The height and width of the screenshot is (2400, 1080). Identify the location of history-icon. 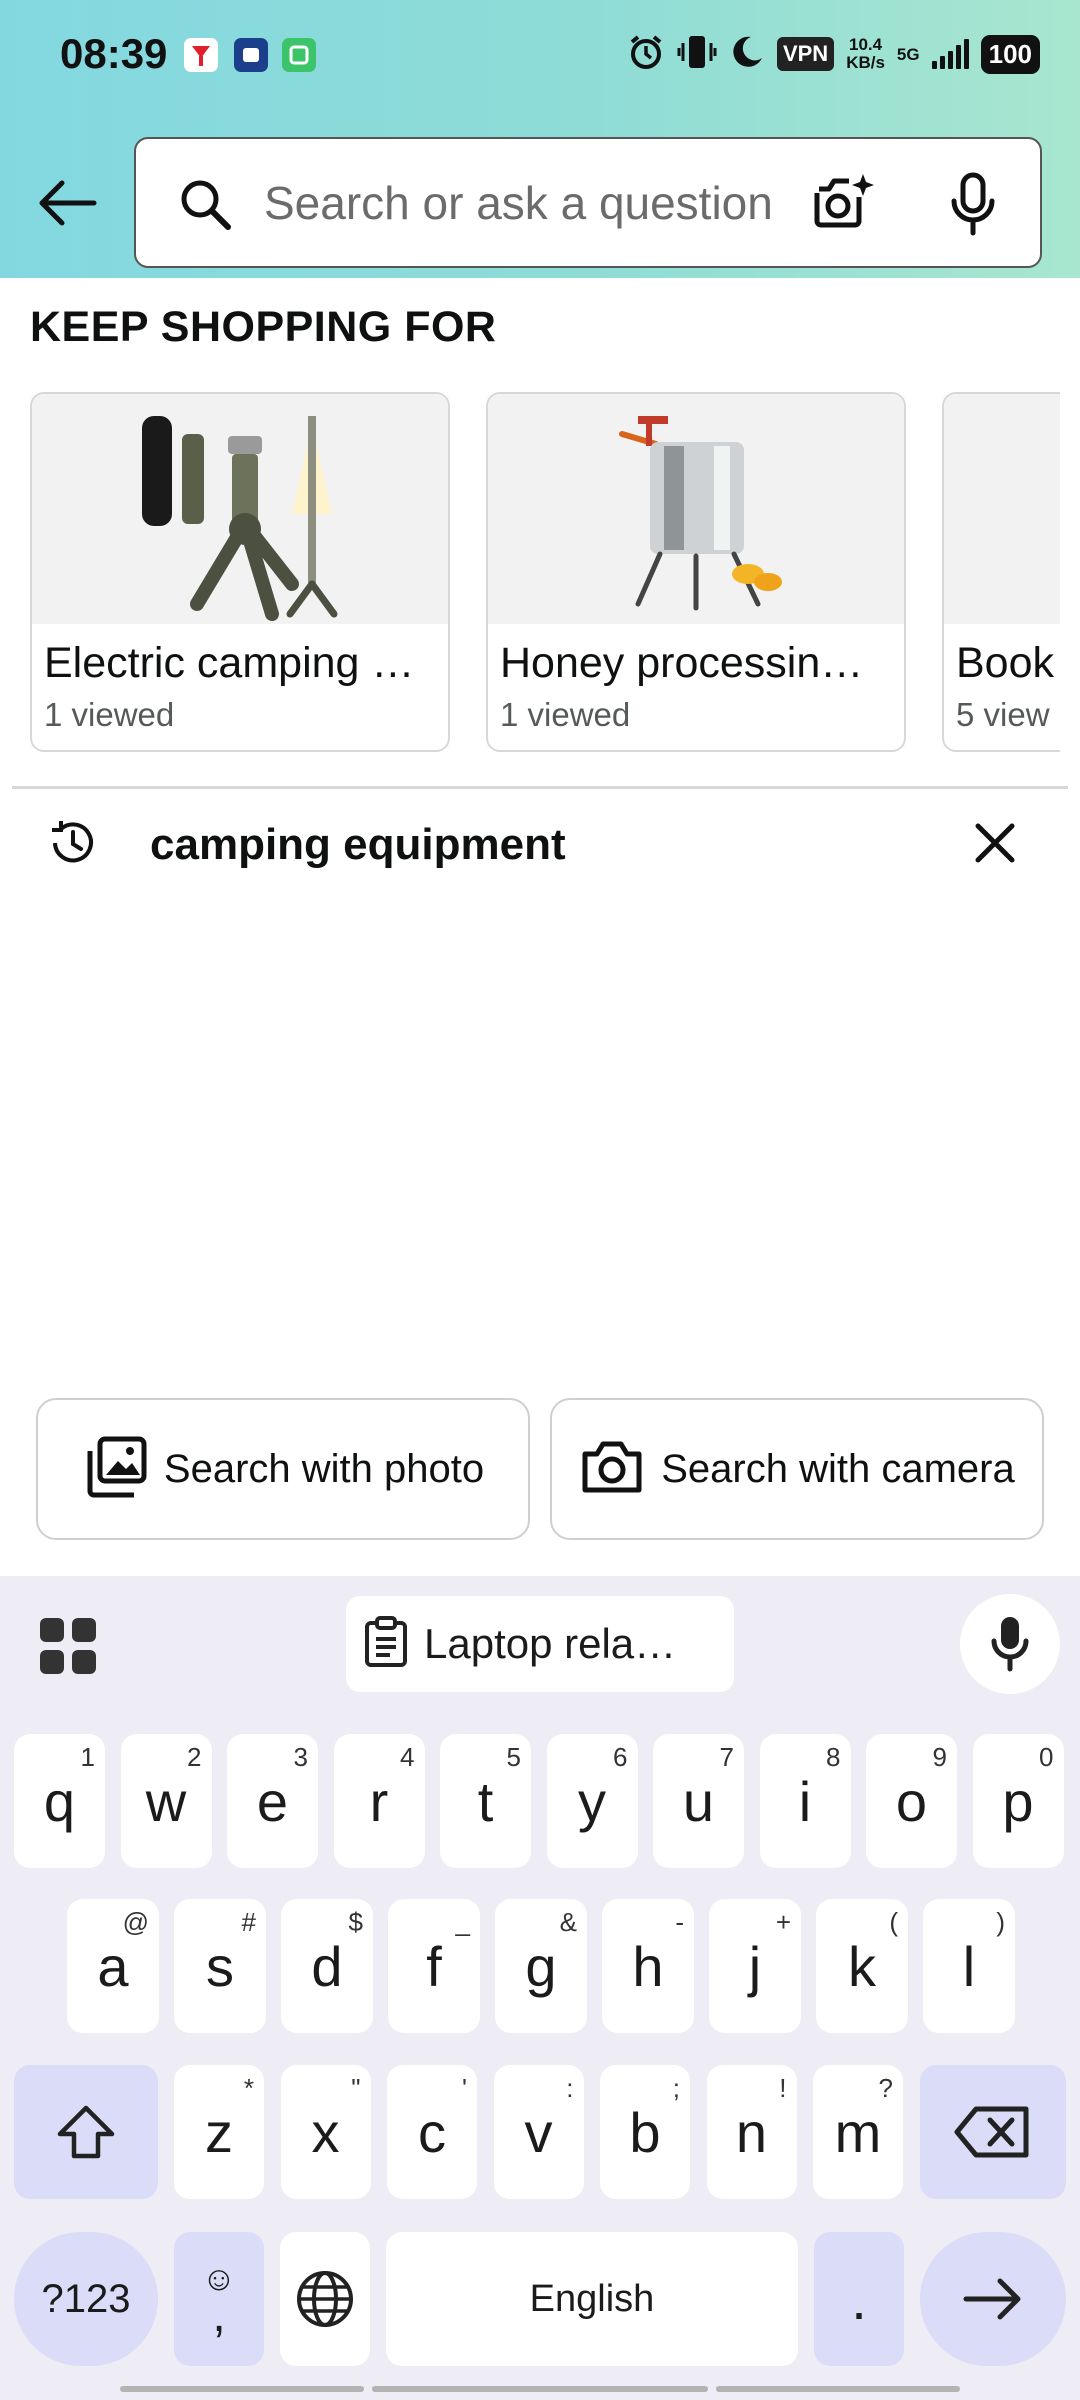
(73, 845).